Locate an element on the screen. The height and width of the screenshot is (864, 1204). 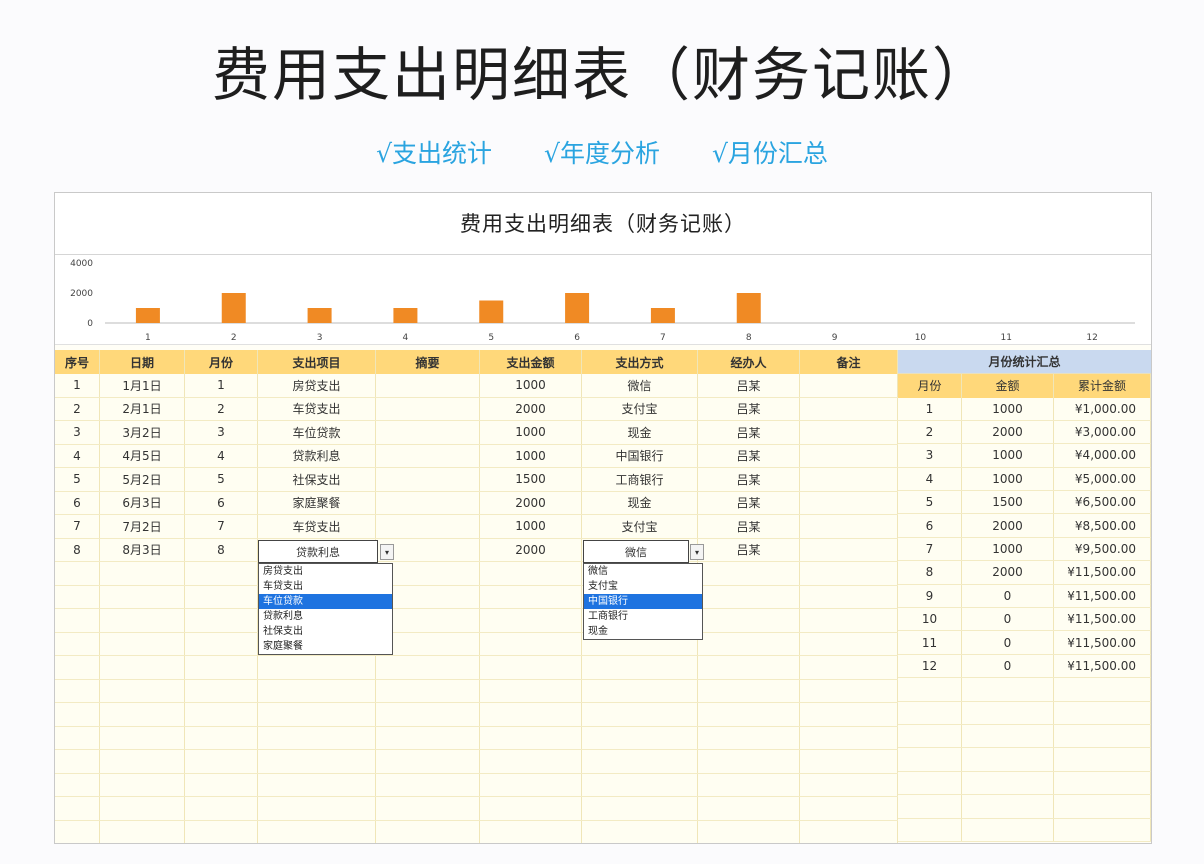
summary-cell-month: 6 is located at coordinates (930, 525).